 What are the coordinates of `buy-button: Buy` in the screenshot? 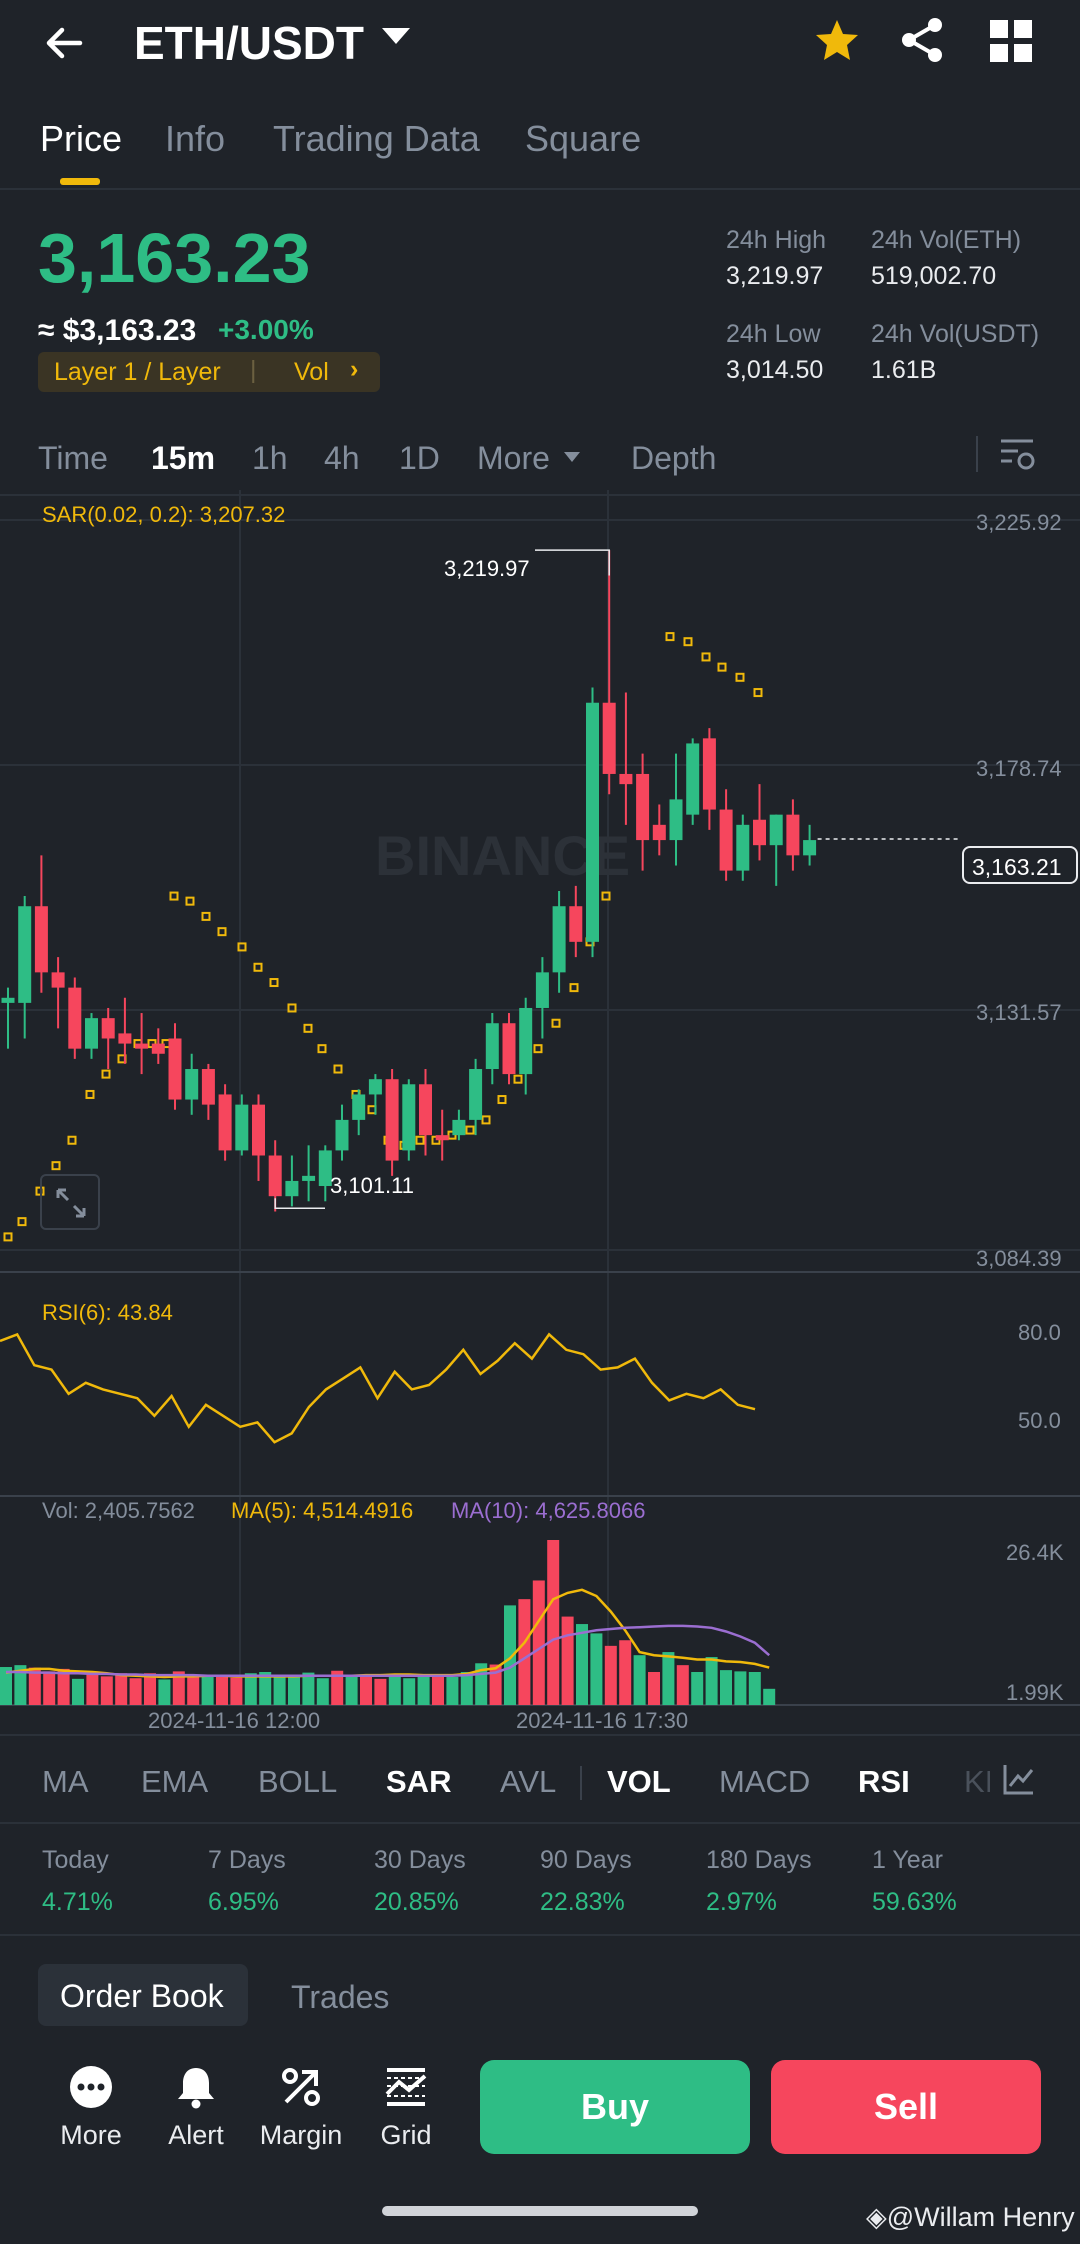 It's located at (615, 2107).